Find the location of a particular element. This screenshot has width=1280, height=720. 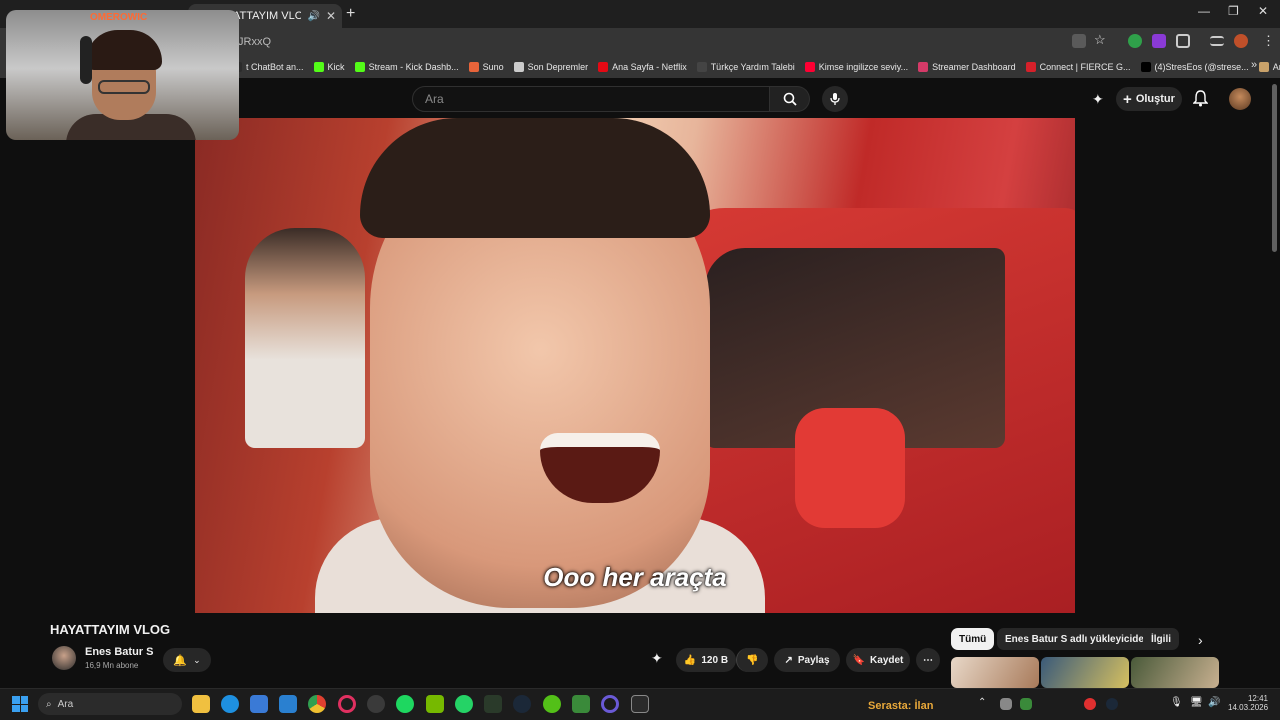

bookmark-item: Ana Sayfa - Netflix is located at coordinates (642, 67).